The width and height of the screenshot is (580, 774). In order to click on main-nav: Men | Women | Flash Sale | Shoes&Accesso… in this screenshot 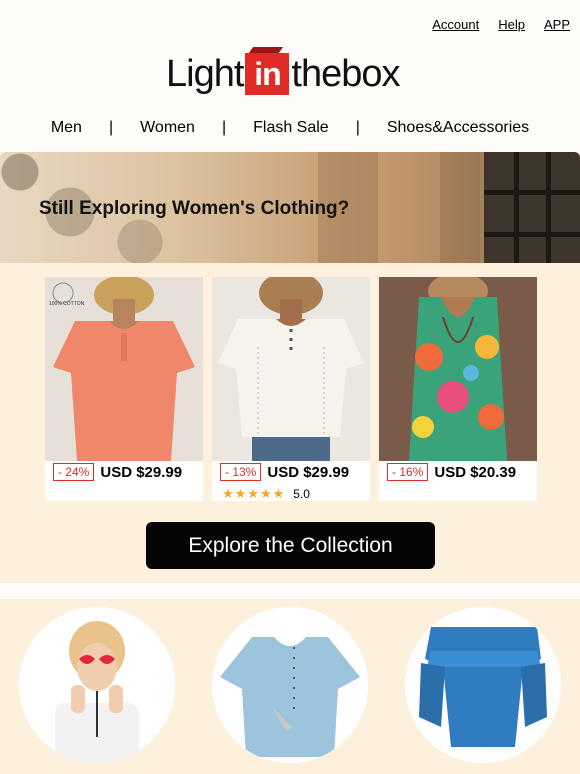, I will do `click(290, 128)`.